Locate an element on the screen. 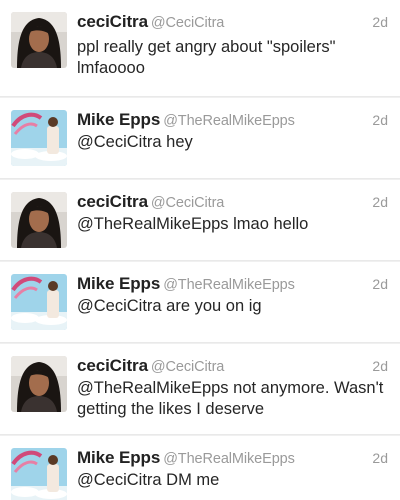 This screenshot has width=400, height=500. tweet-text: @TheRealMikeEpps lmao hello is located at coordinates (232, 224).